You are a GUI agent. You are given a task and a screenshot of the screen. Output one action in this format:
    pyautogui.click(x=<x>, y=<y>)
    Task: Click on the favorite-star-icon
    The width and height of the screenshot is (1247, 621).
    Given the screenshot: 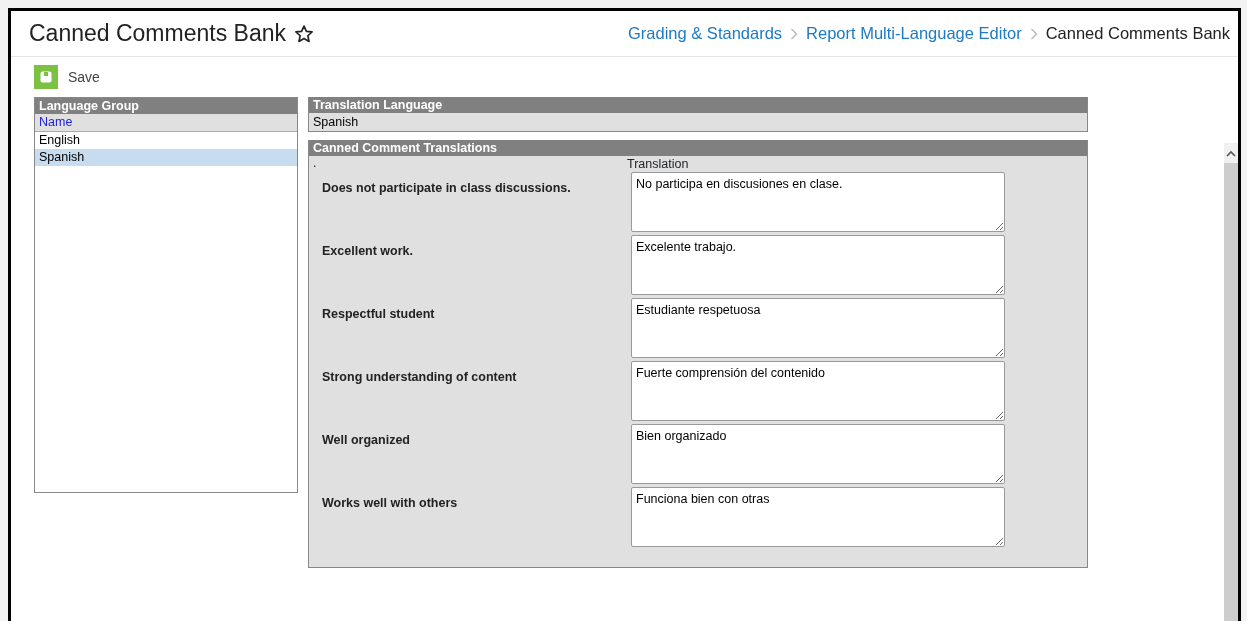 What is the action you would take?
    pyautogui.click(x=303, y=34)
    